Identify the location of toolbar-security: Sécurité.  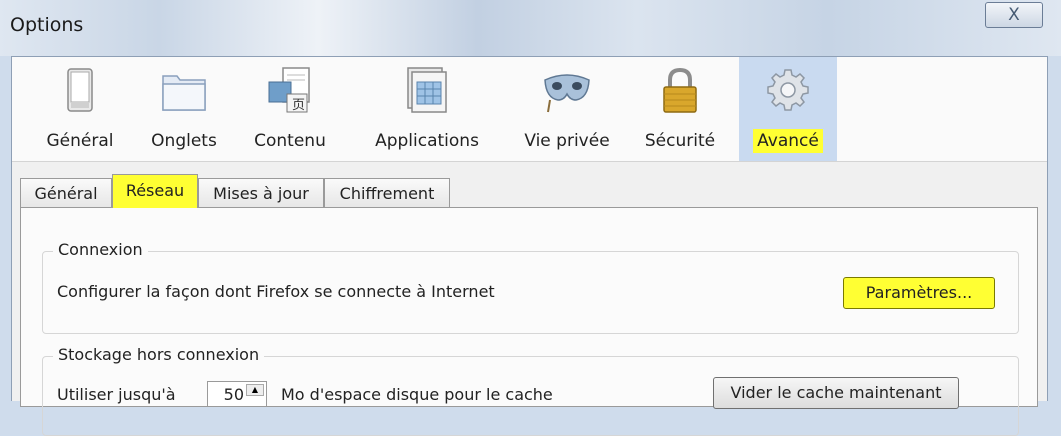
(680, 109).